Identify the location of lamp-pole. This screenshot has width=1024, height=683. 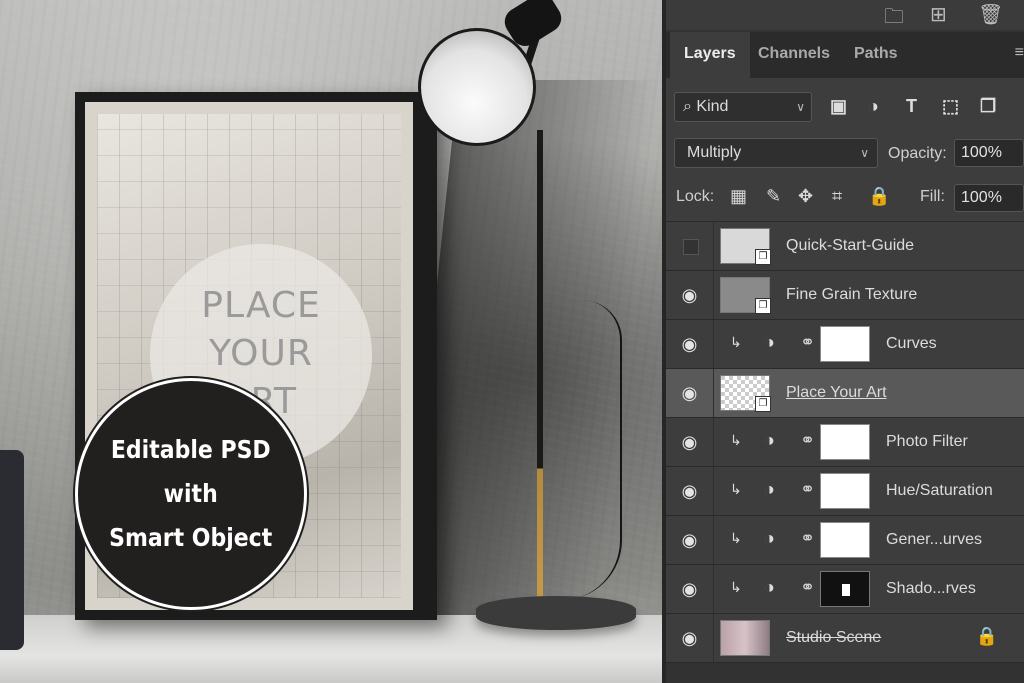
(540, 365).